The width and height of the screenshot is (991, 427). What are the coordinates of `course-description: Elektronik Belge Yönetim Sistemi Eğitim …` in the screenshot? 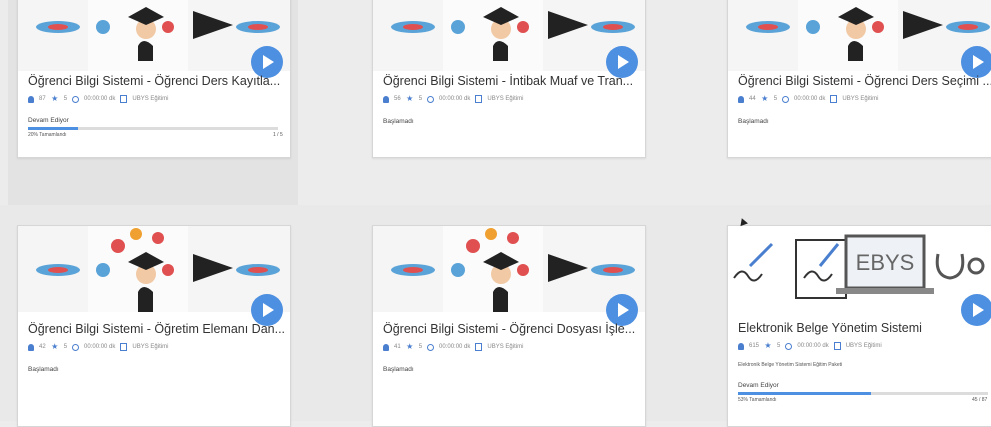 It's located at (790, 365).